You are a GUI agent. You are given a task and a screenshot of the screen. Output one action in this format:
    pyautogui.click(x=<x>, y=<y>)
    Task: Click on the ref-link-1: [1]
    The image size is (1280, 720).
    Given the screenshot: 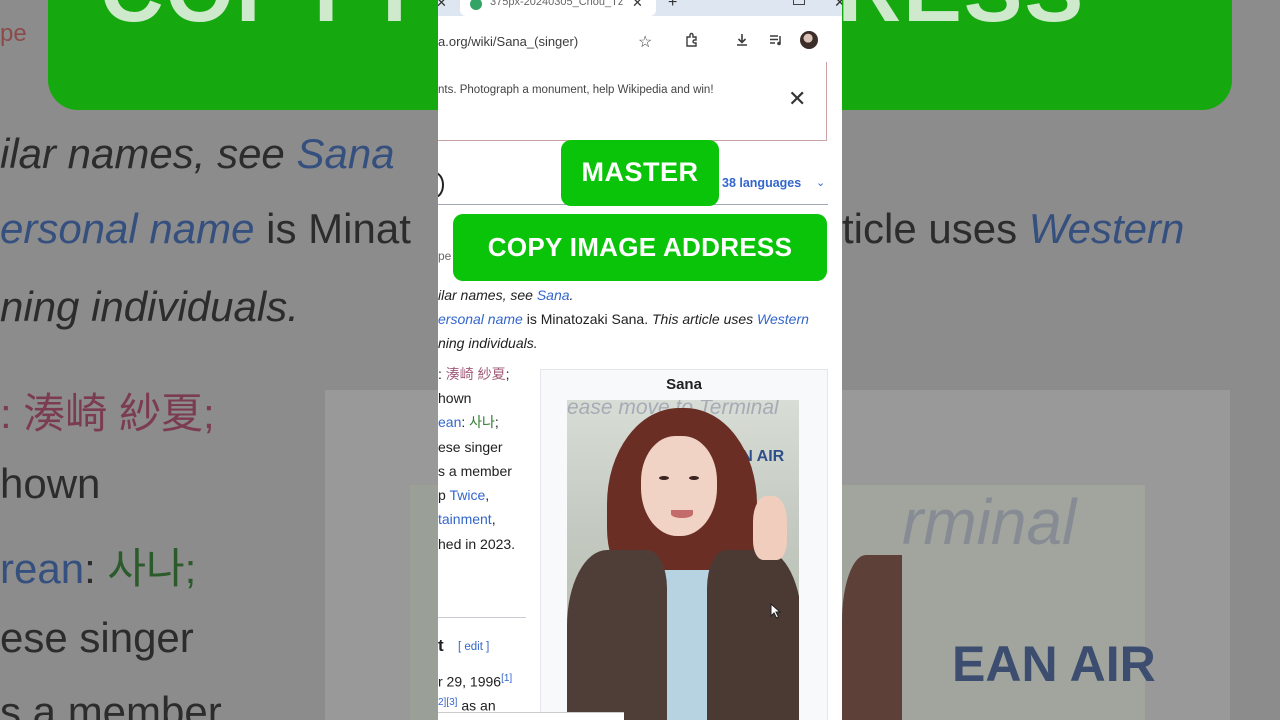 What is the action you would take?
    pyautogui.click(x=506, y=678)
    